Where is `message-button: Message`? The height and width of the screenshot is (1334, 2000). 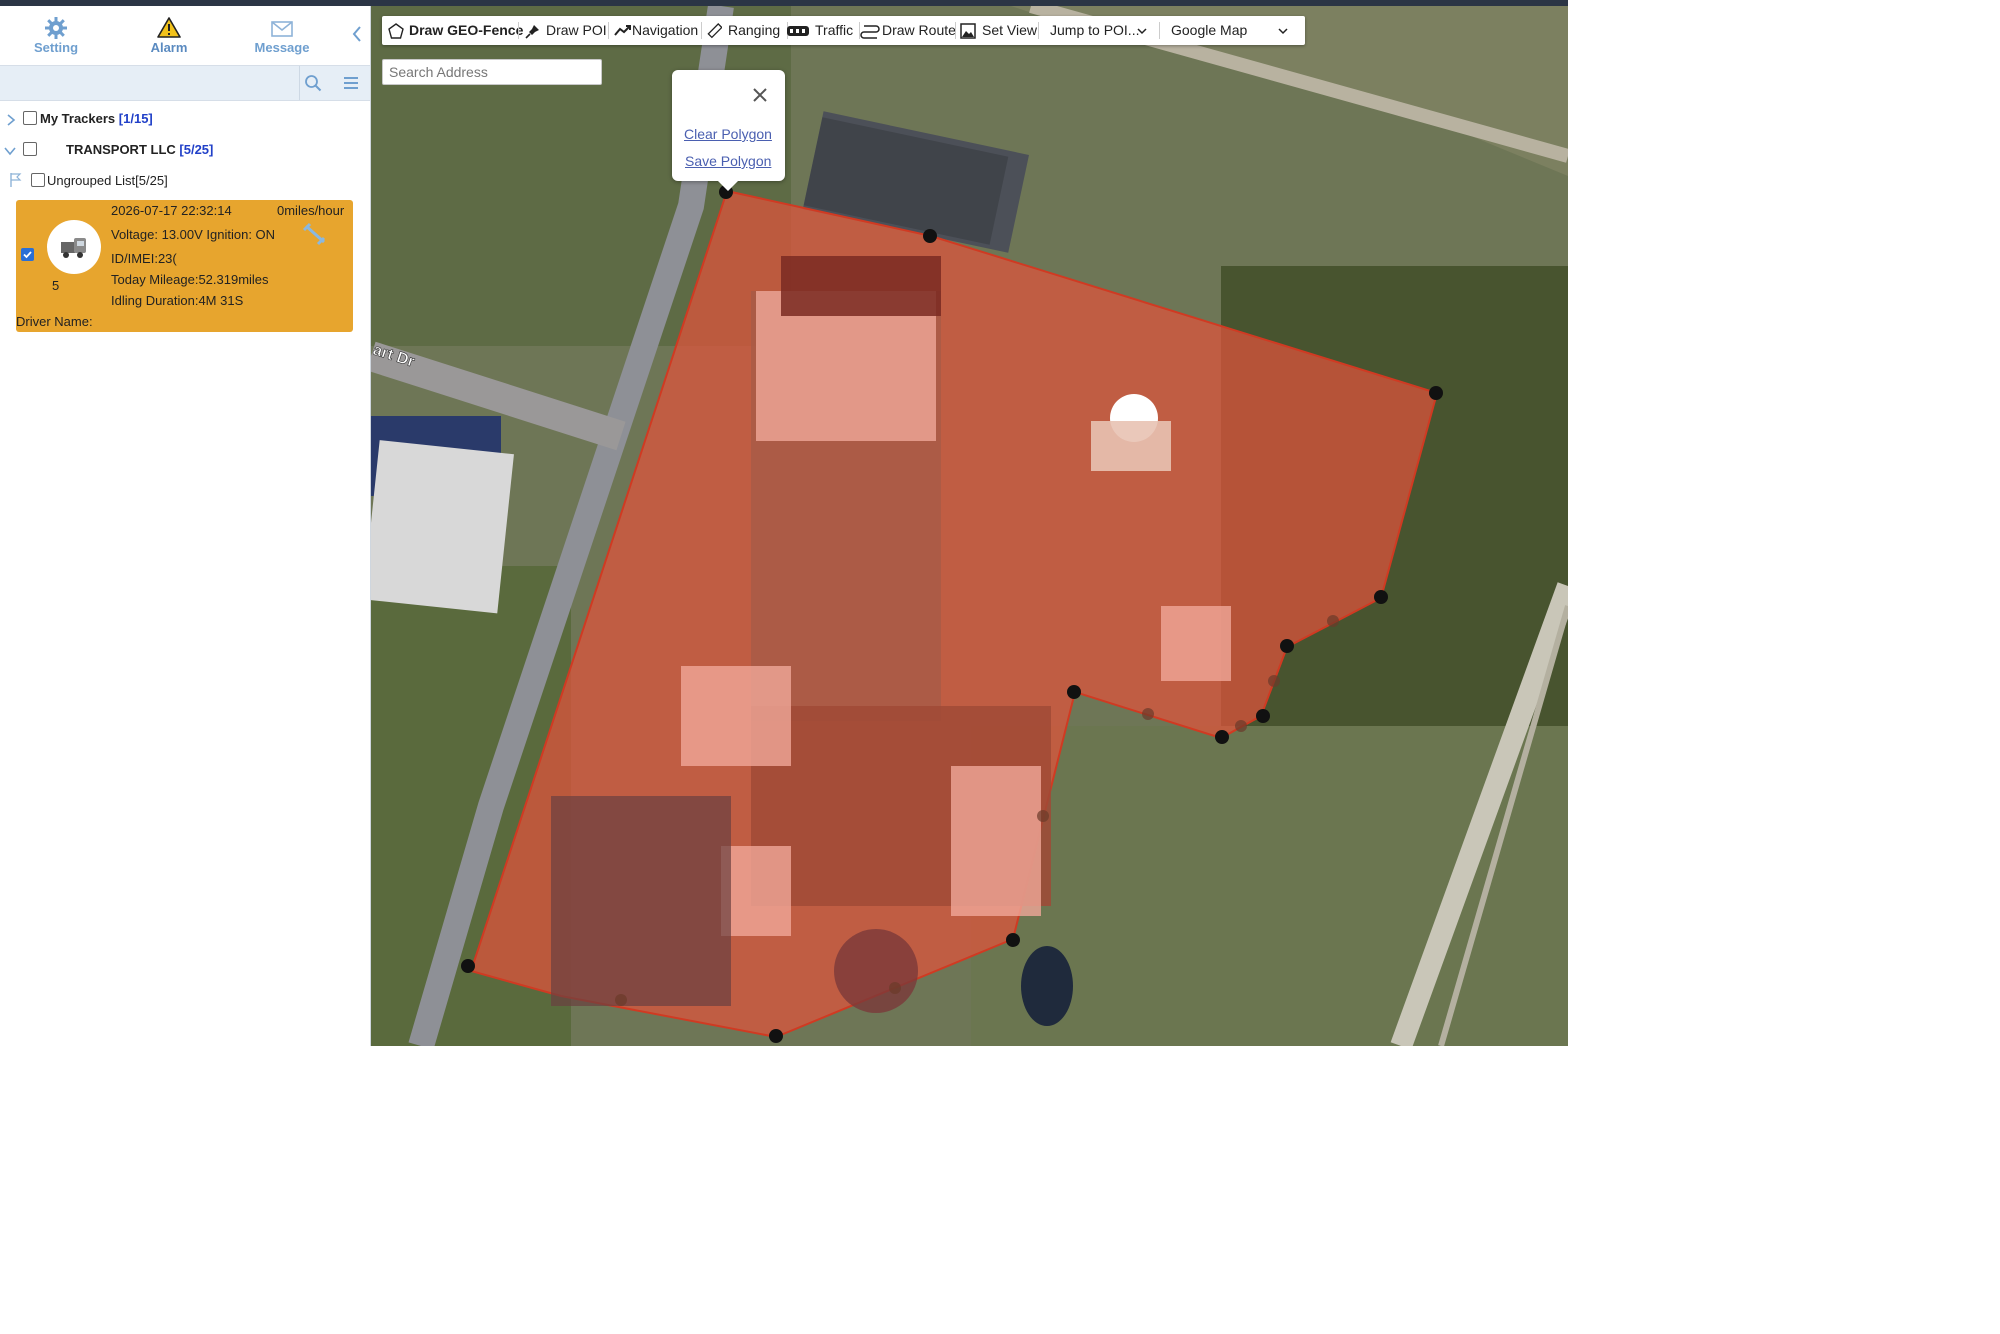 message-button: Message is located at coordinates (282, 38).